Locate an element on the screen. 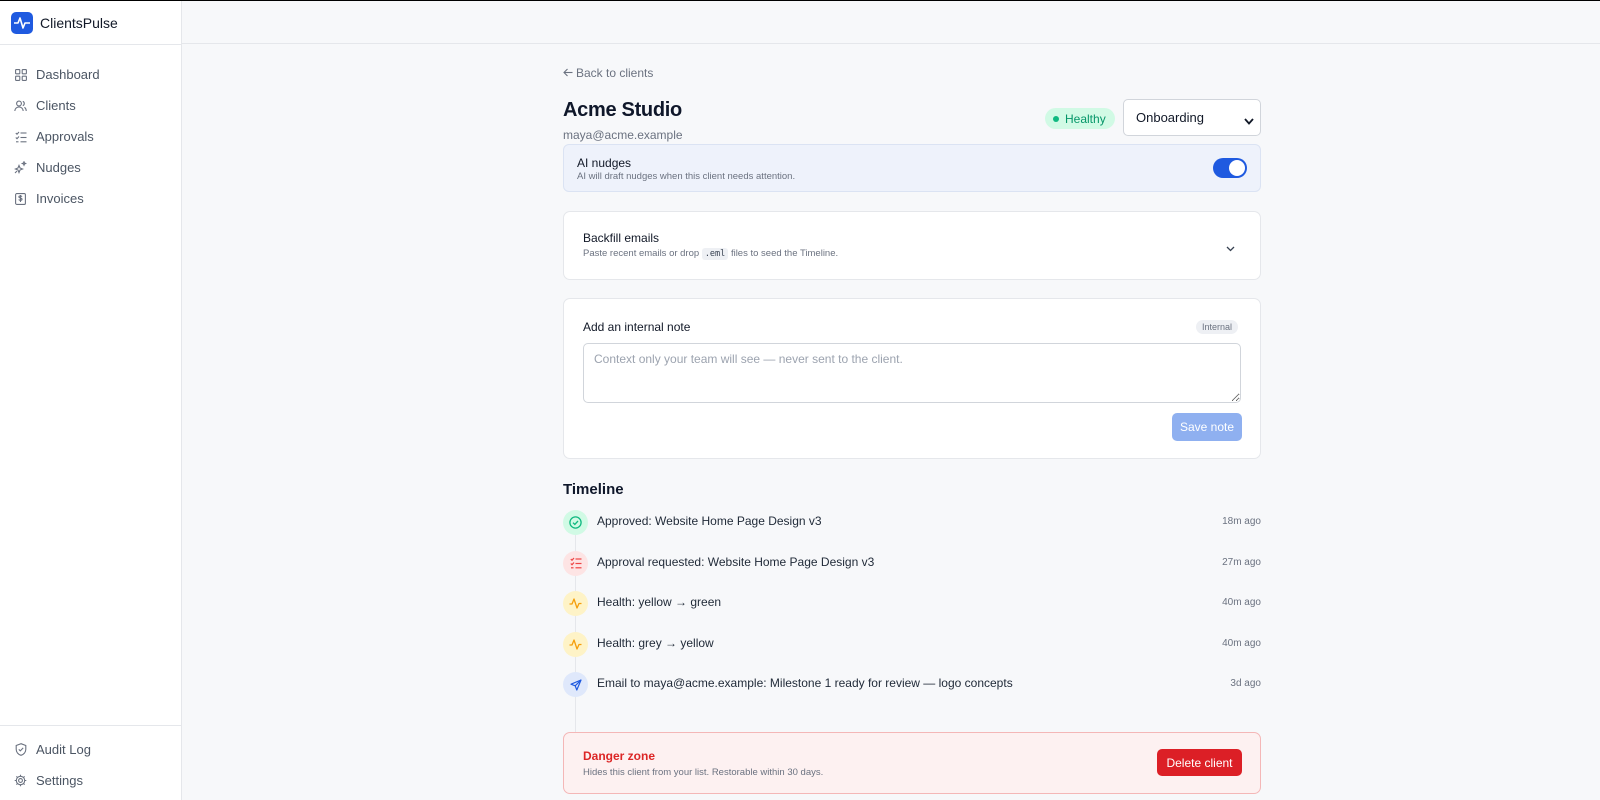 The image size is (1600, 800). health-label: Healthy is located at coordinates (1085, 118).